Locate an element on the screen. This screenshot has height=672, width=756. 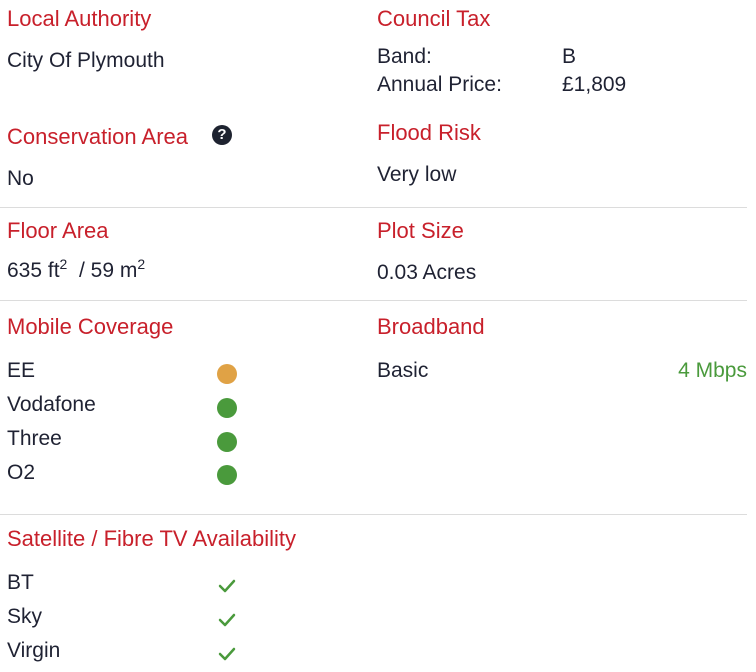
flood-risk-heading: Flood Risk is located at coordinates (429, 132).